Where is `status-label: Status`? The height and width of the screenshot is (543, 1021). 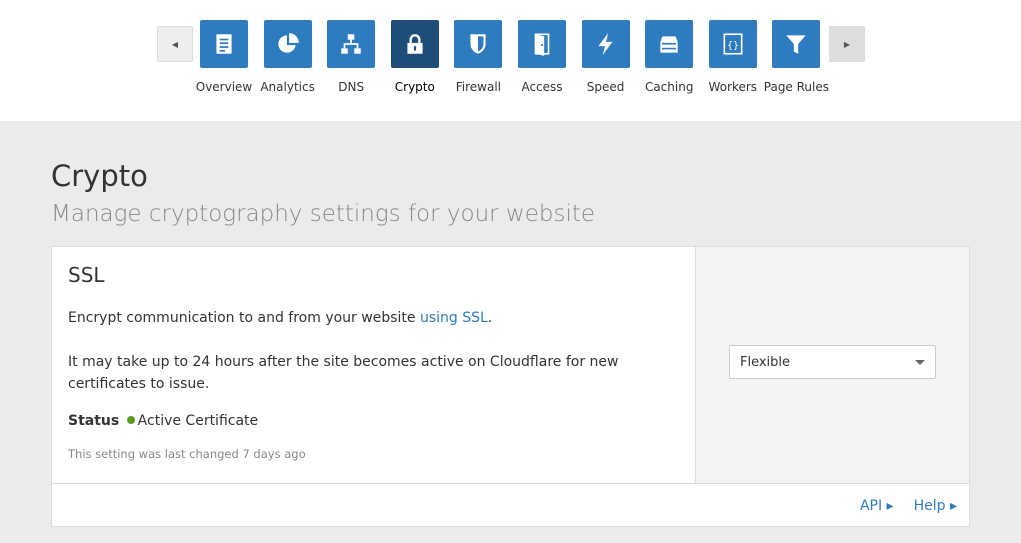
status-label: Status is located at coordinates (94, 421).